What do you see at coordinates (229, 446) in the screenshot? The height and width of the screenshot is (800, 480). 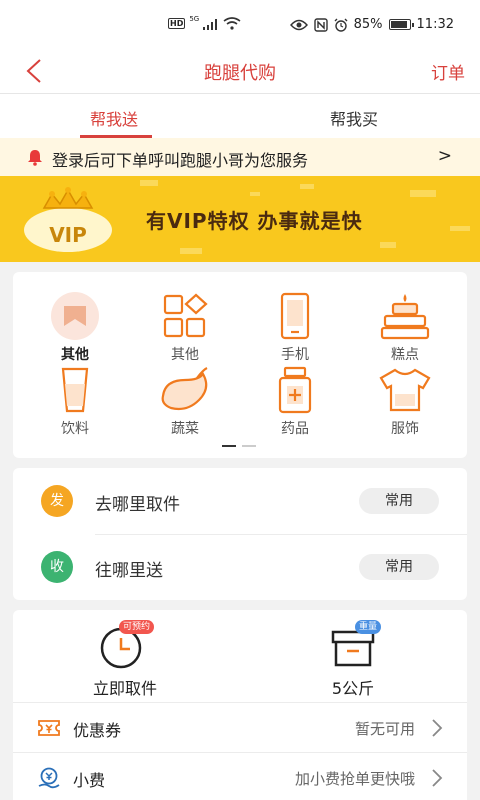 I see `page-indicator-active` at bounding box center [229, 446].